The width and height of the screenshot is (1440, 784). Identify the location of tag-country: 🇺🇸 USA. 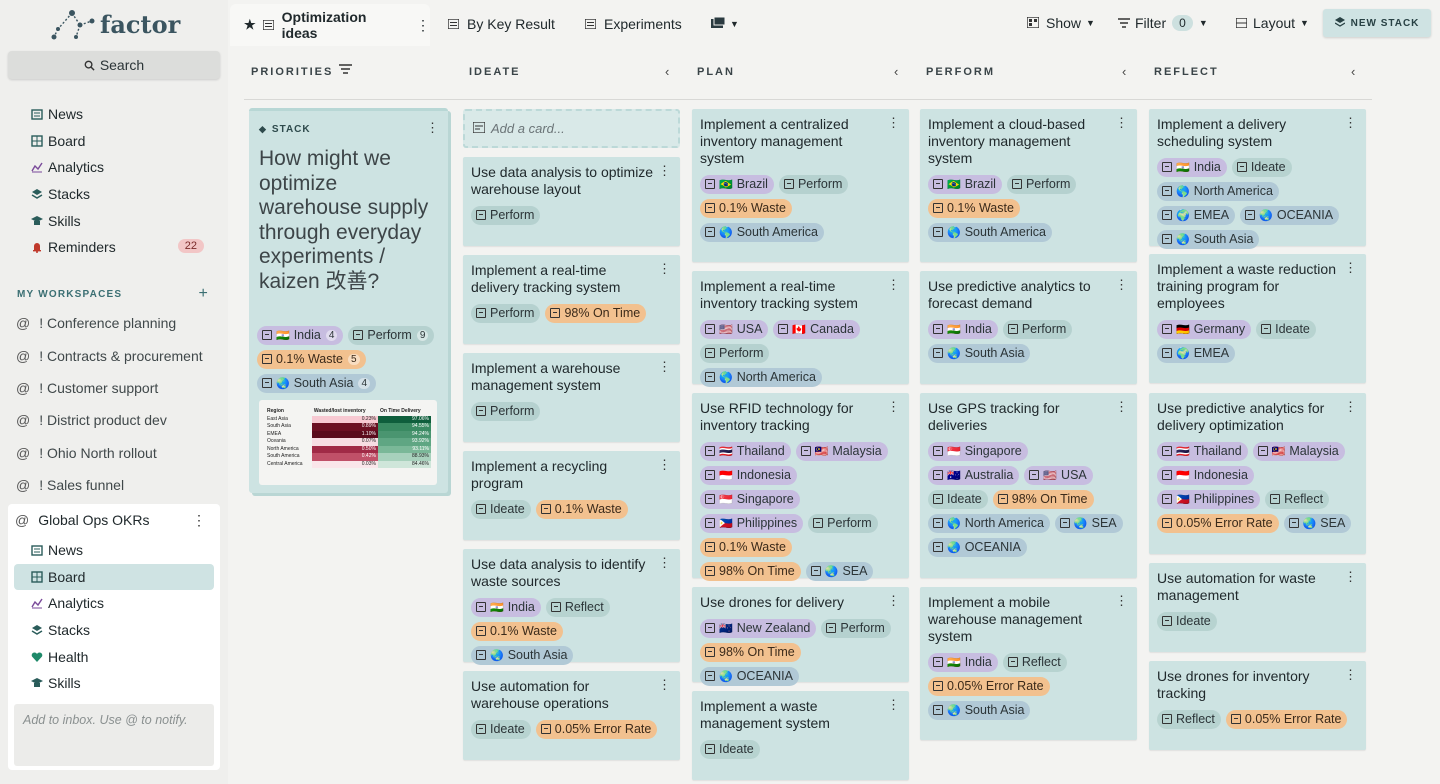
(1058, 475).